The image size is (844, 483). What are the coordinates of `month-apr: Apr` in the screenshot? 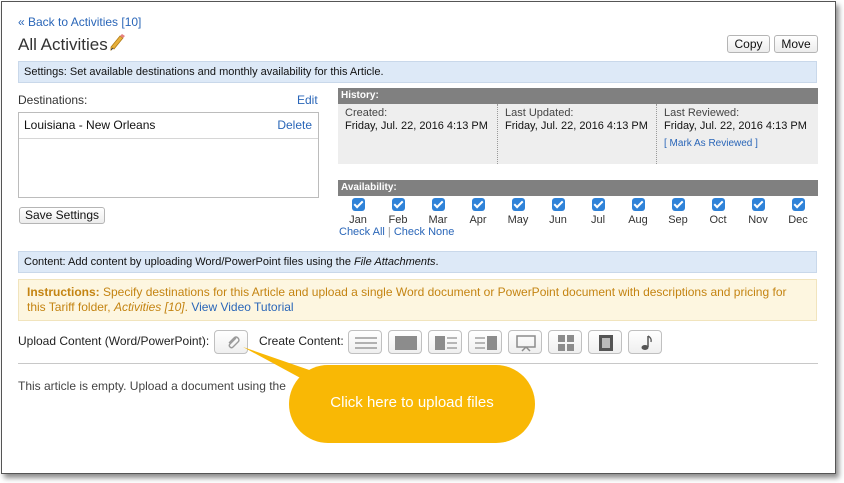 It's located at (478, 213).